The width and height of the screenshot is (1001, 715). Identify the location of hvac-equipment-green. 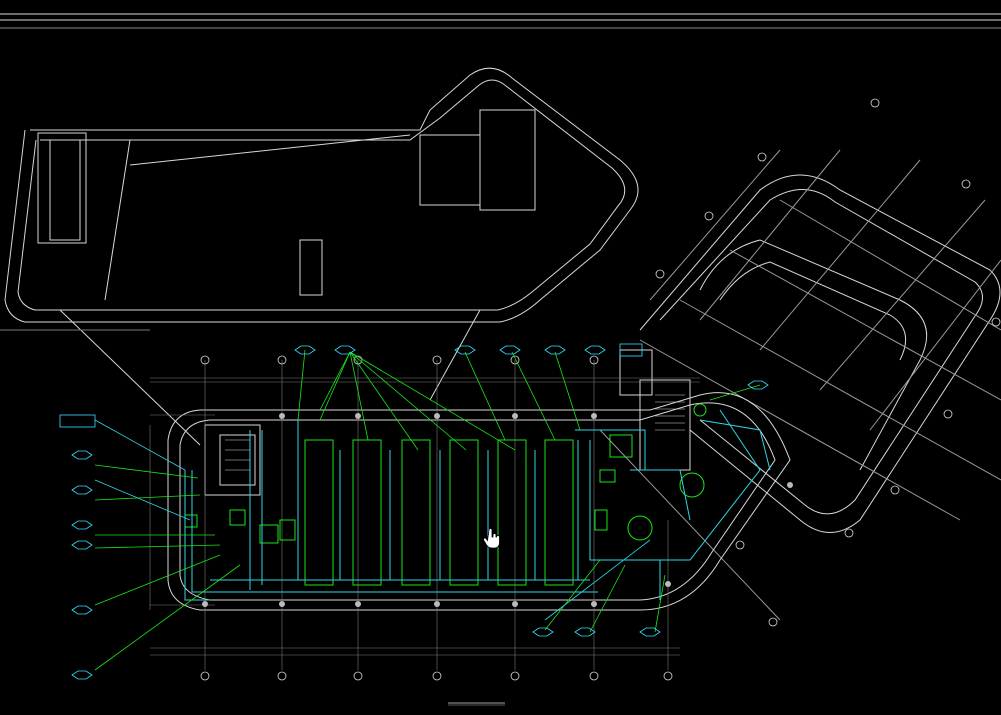
(445, 494).